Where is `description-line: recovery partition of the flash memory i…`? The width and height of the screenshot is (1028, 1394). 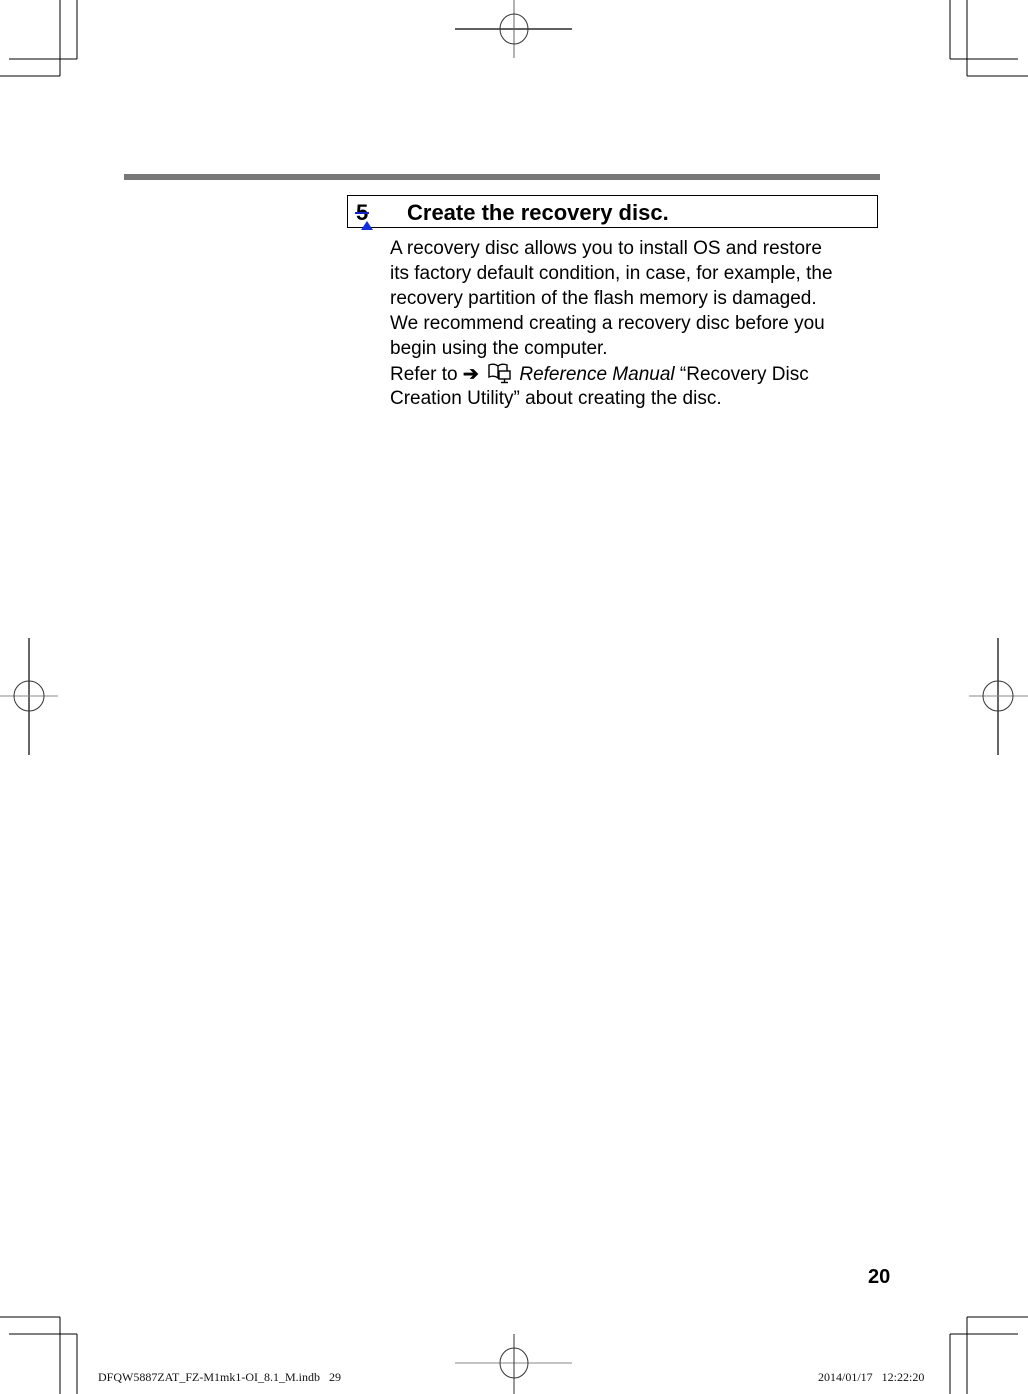
description-line: recovery partition of the flash memory i… is located at coordinates (603, 298).